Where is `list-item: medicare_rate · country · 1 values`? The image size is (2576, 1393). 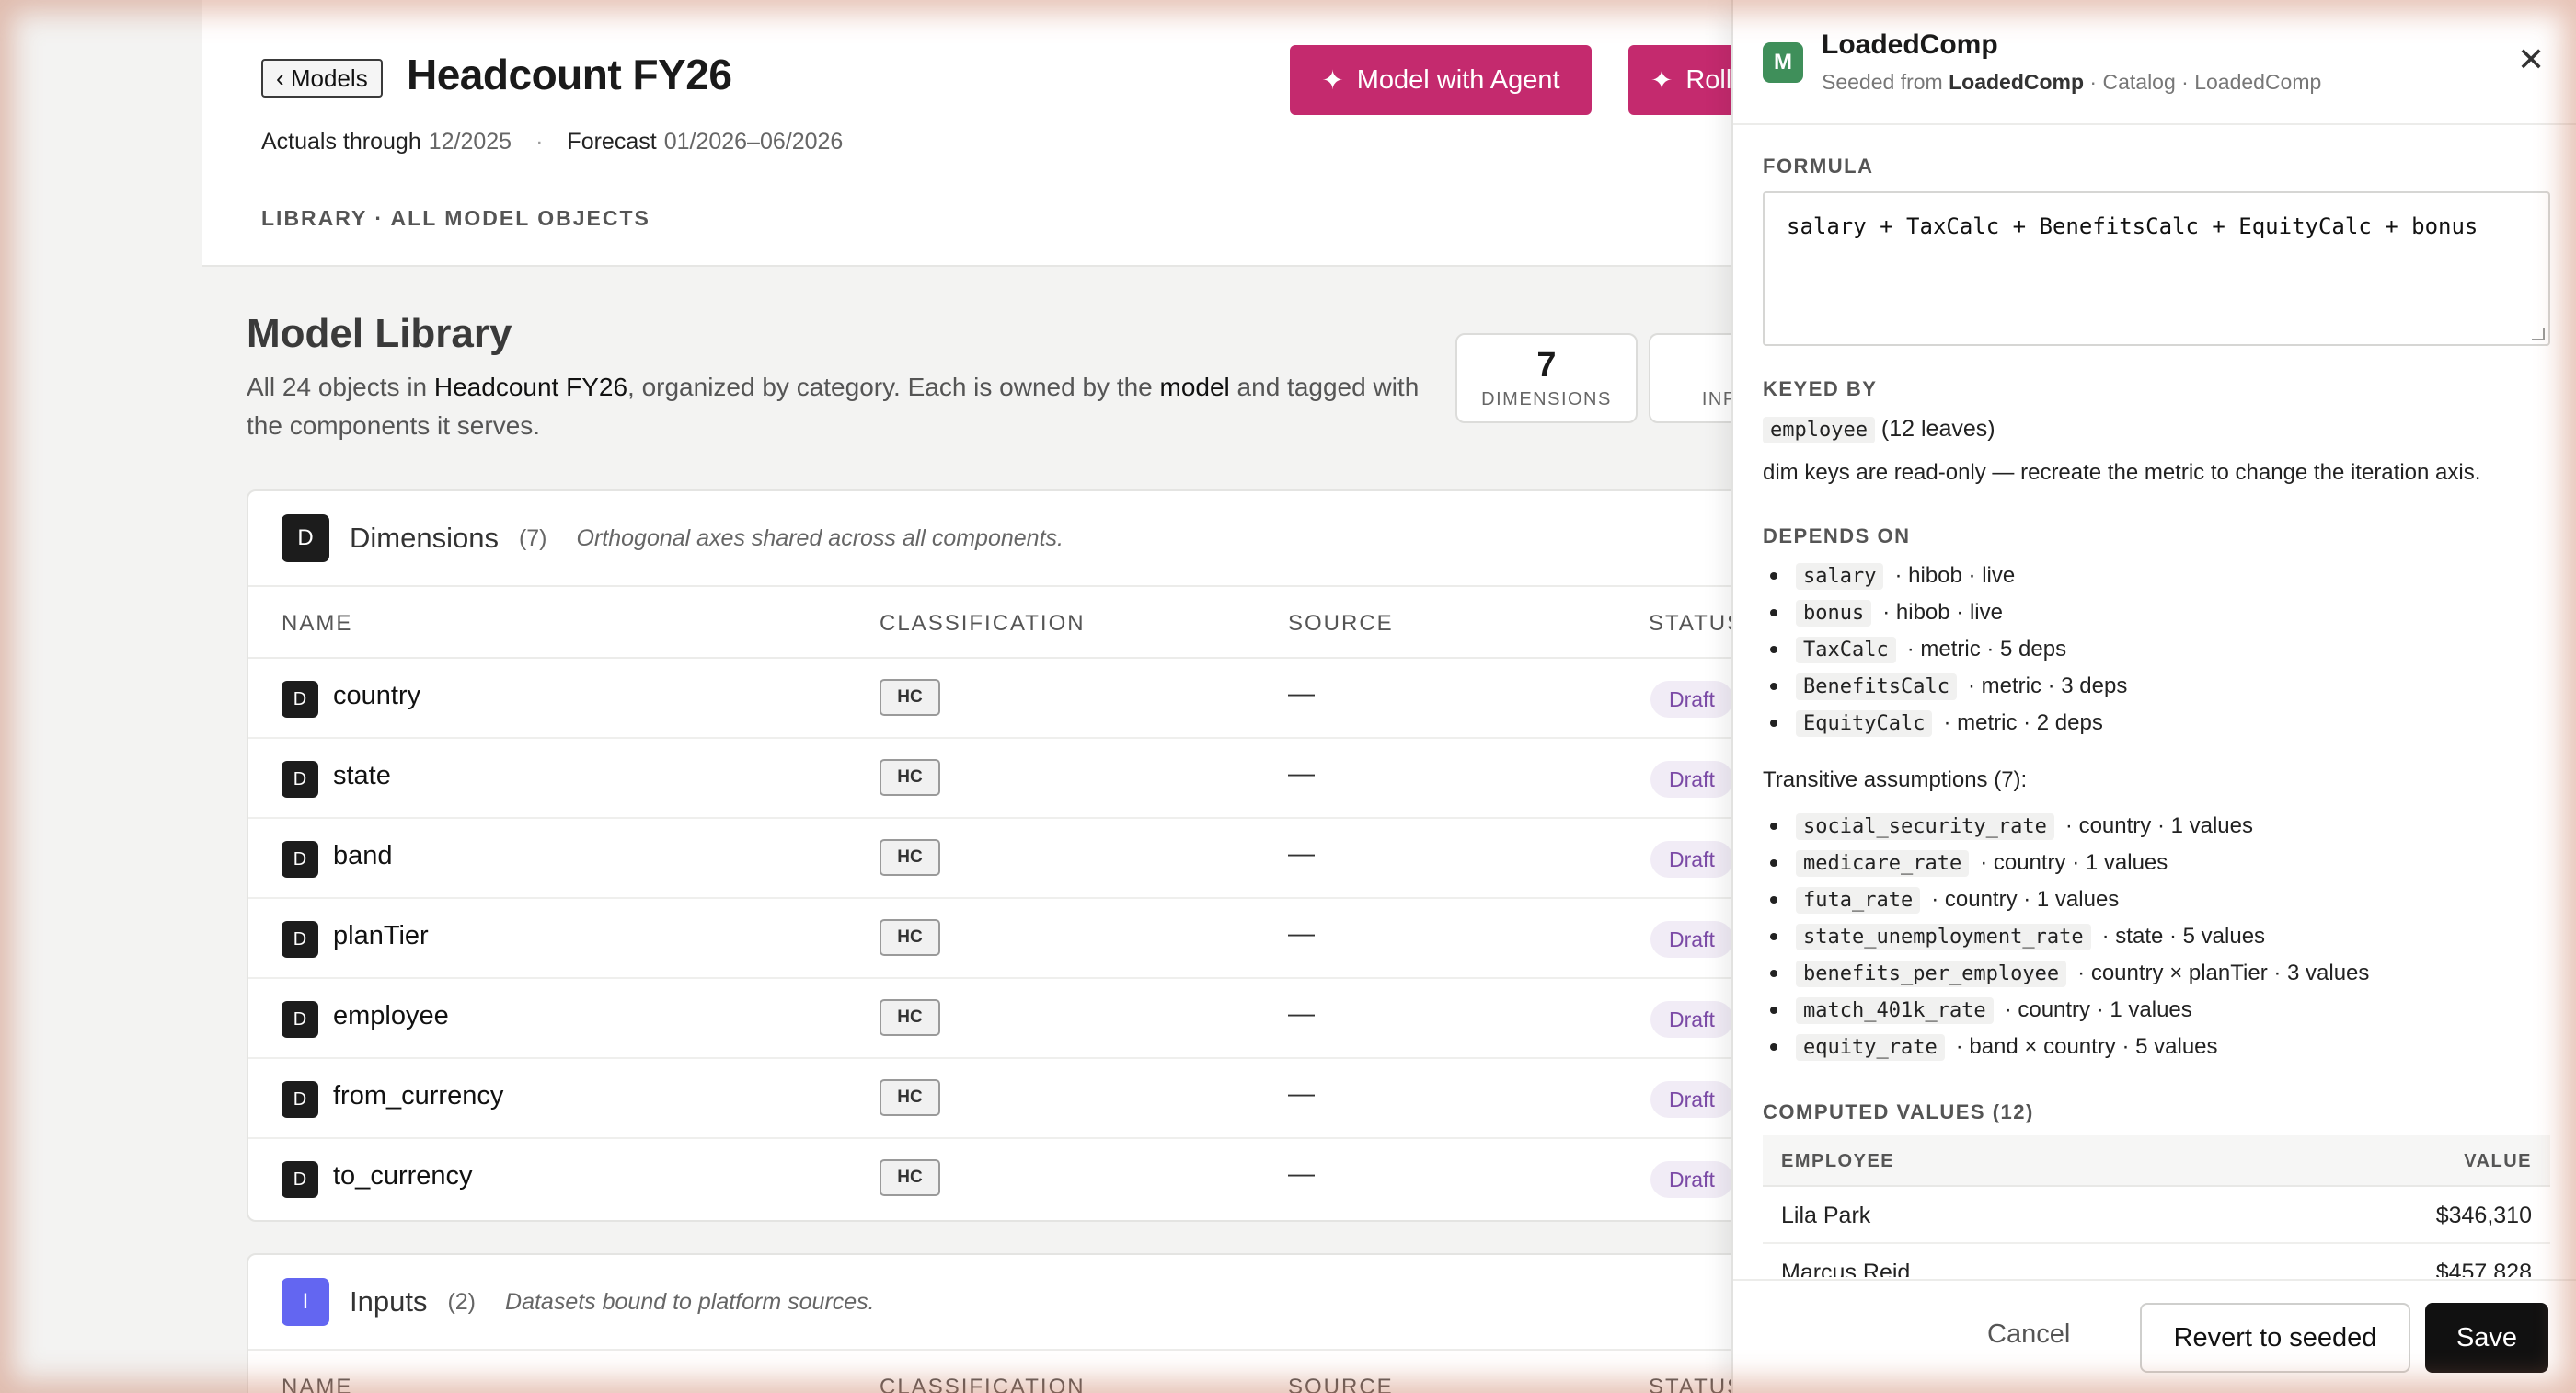
list-item: medicare_rate · country · 1 values is located at coordinates (2066, 863).